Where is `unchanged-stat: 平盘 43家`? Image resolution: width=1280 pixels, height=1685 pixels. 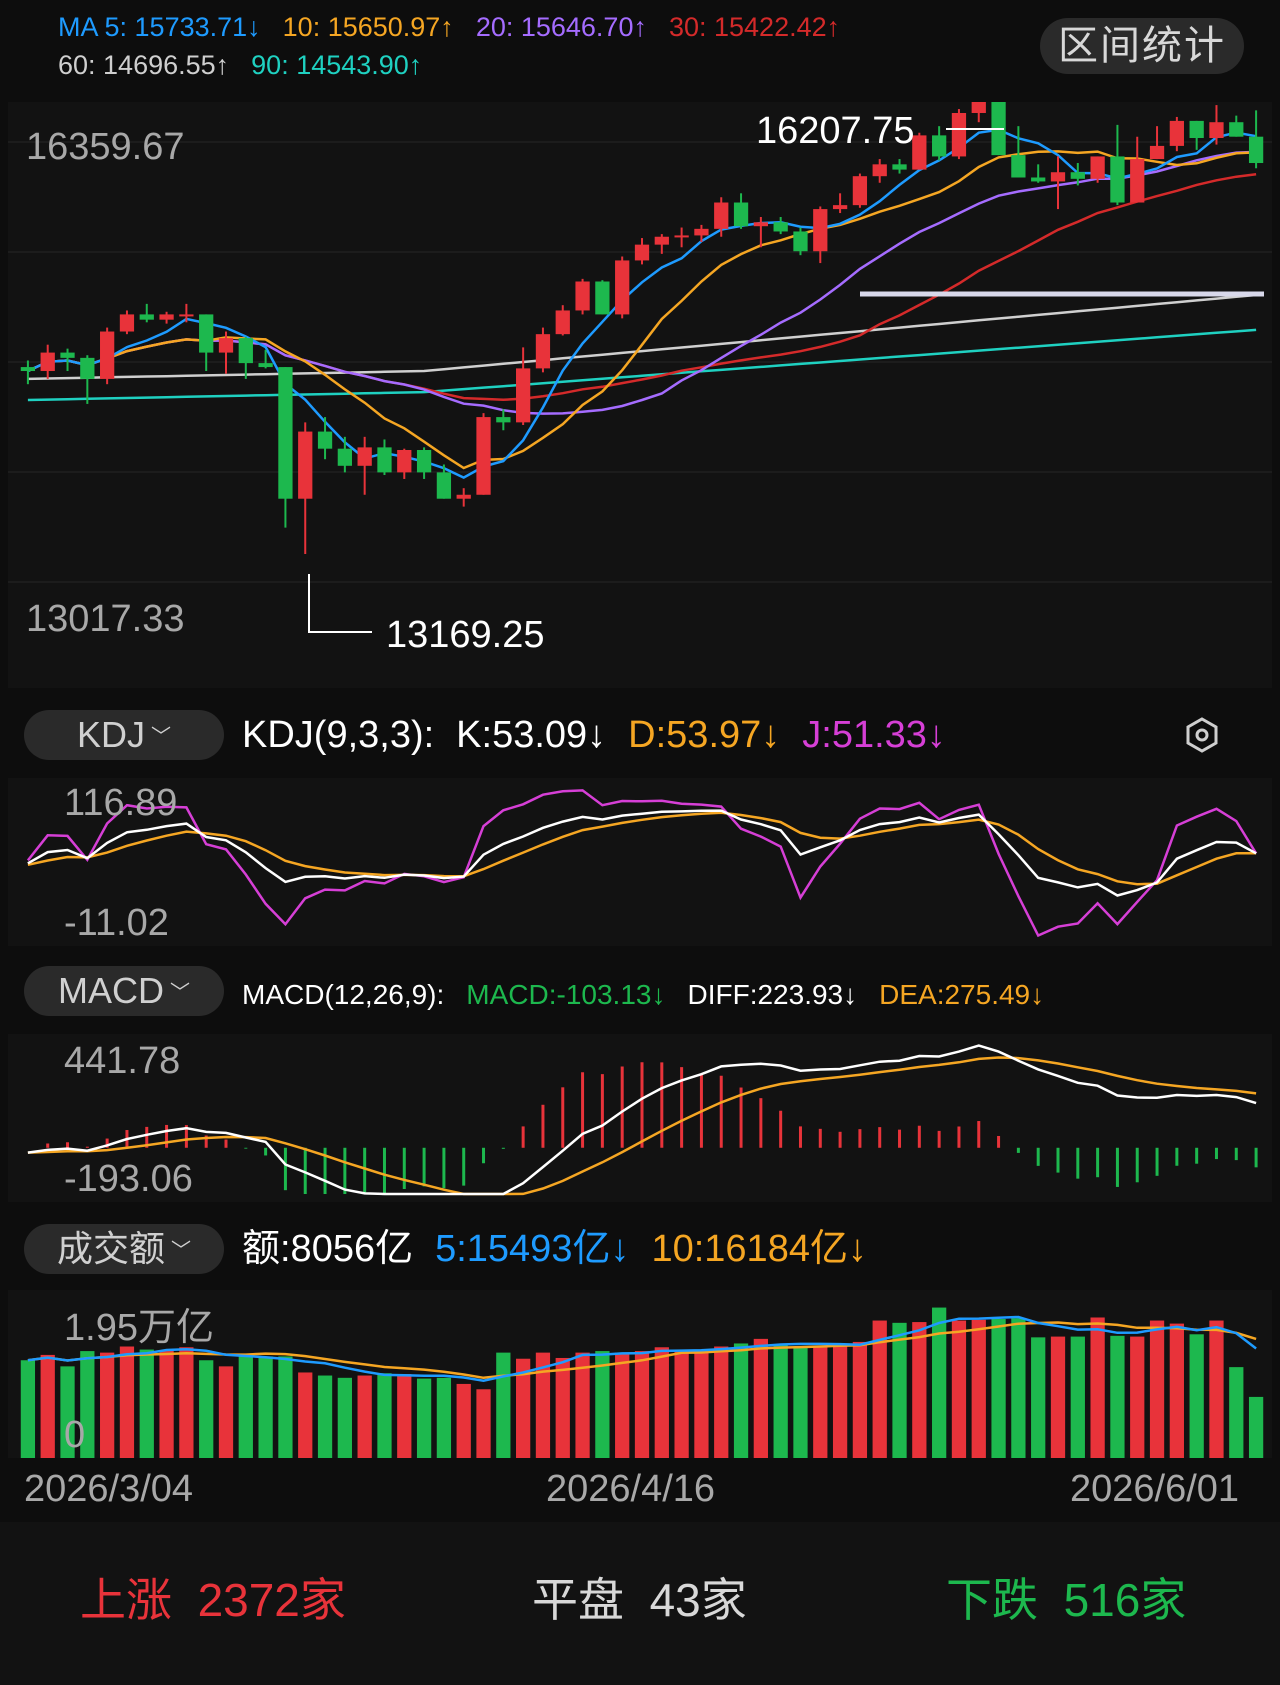 unchanged-stat: 平盘 43家 is located at coordinates (639, 1597).